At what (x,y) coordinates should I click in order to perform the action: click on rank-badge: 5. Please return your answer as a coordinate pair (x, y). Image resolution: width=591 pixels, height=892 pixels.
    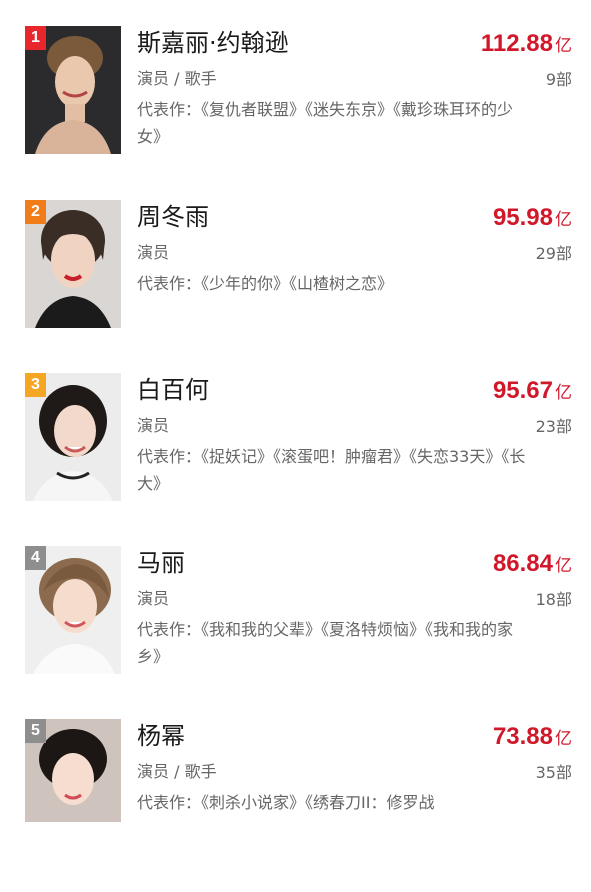
    Looking at the image, I should click on (35, 731).